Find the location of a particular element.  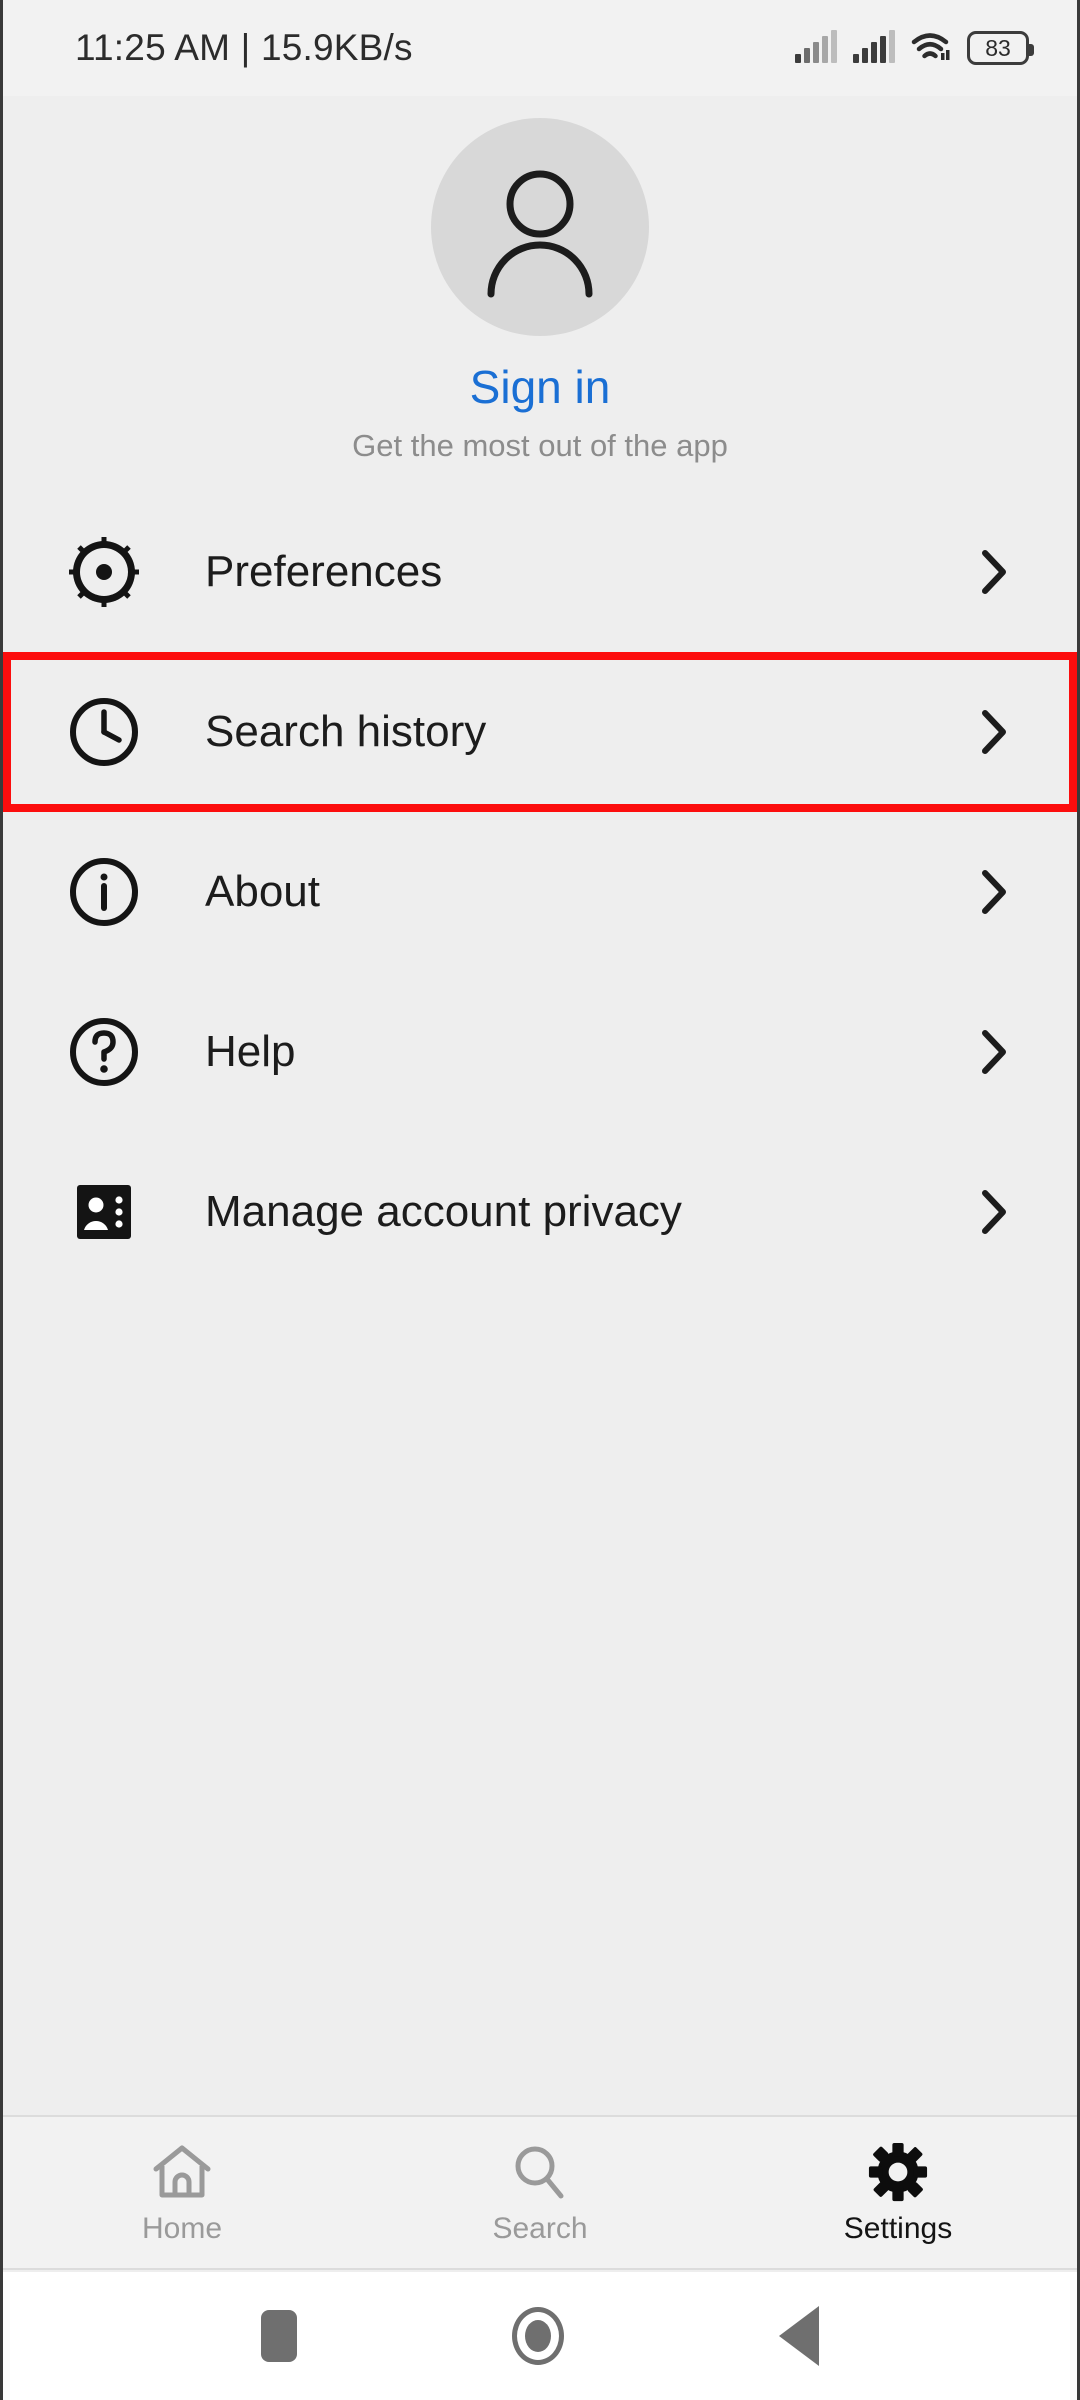

gear-icon is located at coordinates (898, 2171).